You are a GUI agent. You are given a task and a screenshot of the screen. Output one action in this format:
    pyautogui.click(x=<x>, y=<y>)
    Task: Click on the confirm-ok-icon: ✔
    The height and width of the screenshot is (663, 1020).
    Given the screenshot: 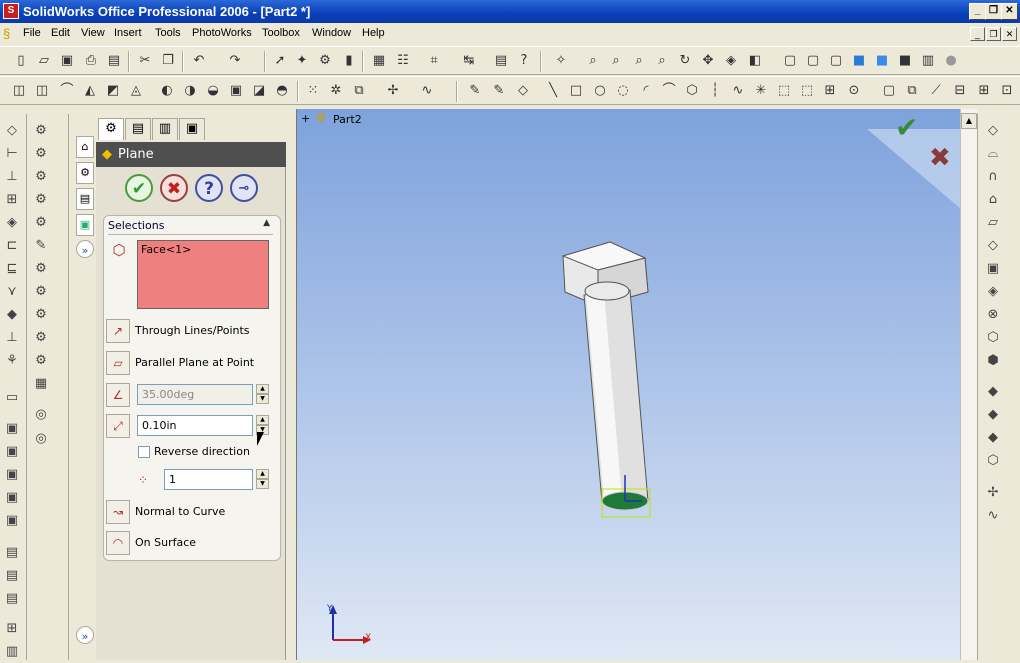 What is the action you would take?
    pyautogui.click(x=906, y=127)
    